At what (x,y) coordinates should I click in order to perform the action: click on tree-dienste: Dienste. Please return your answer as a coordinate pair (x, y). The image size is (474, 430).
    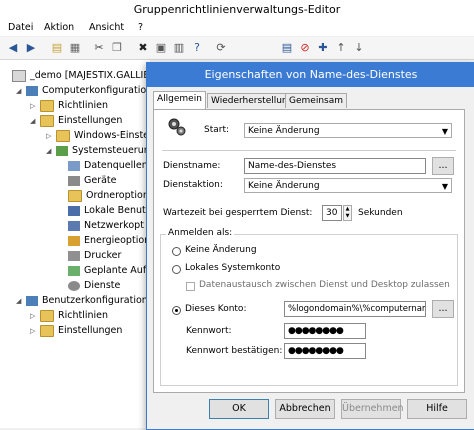
    Looking at the image, I should click on (94, 285).